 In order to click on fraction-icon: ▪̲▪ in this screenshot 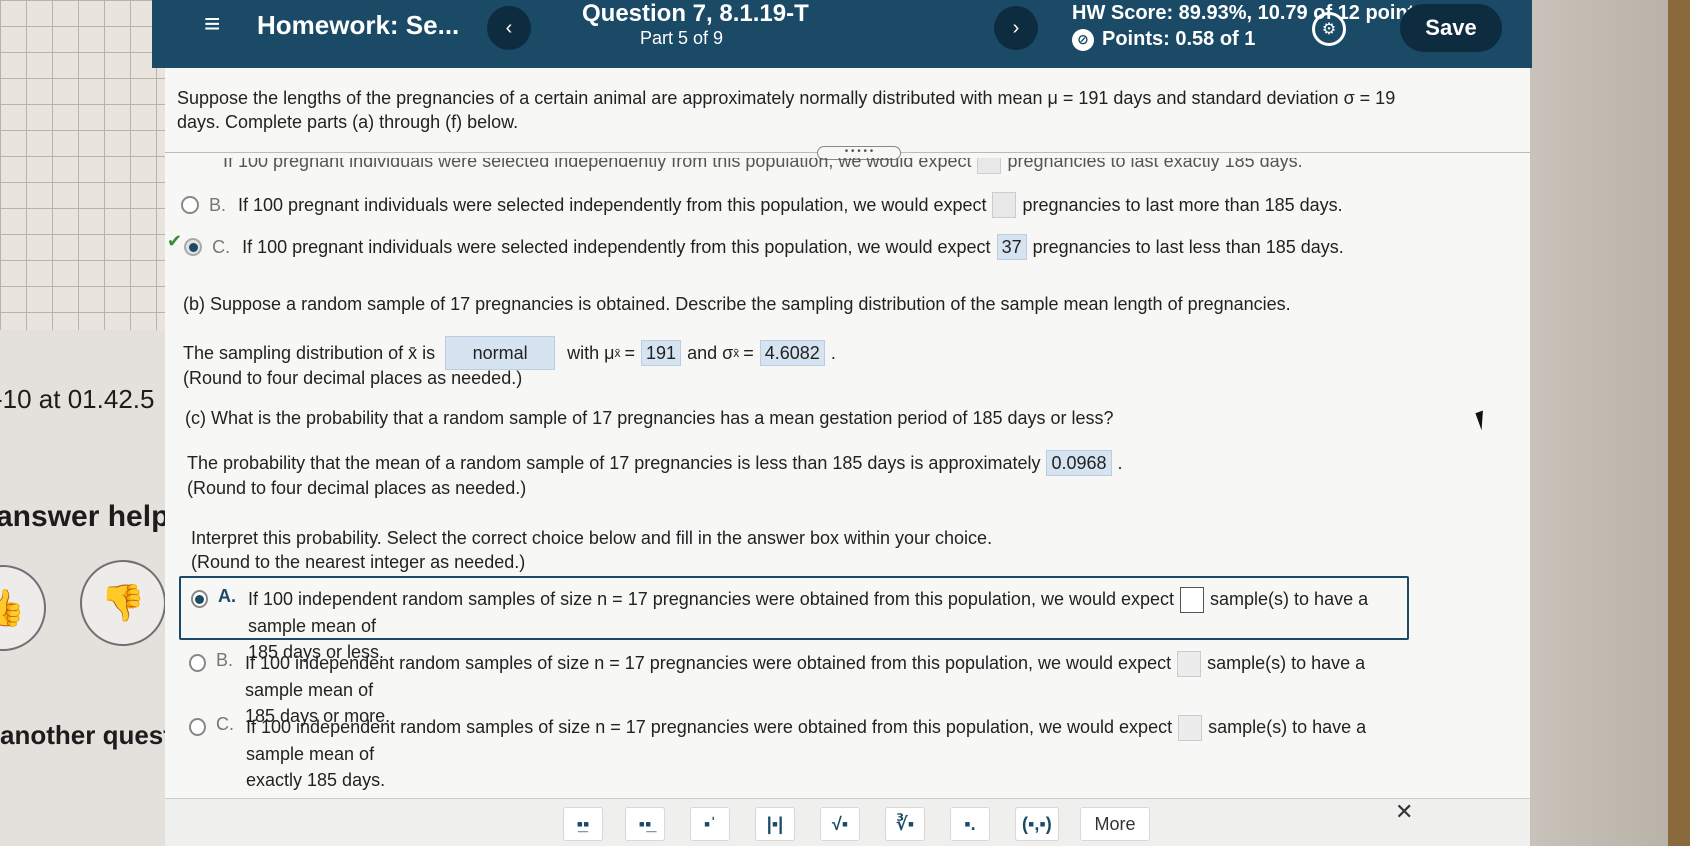, I will do `click(583, 824)`.